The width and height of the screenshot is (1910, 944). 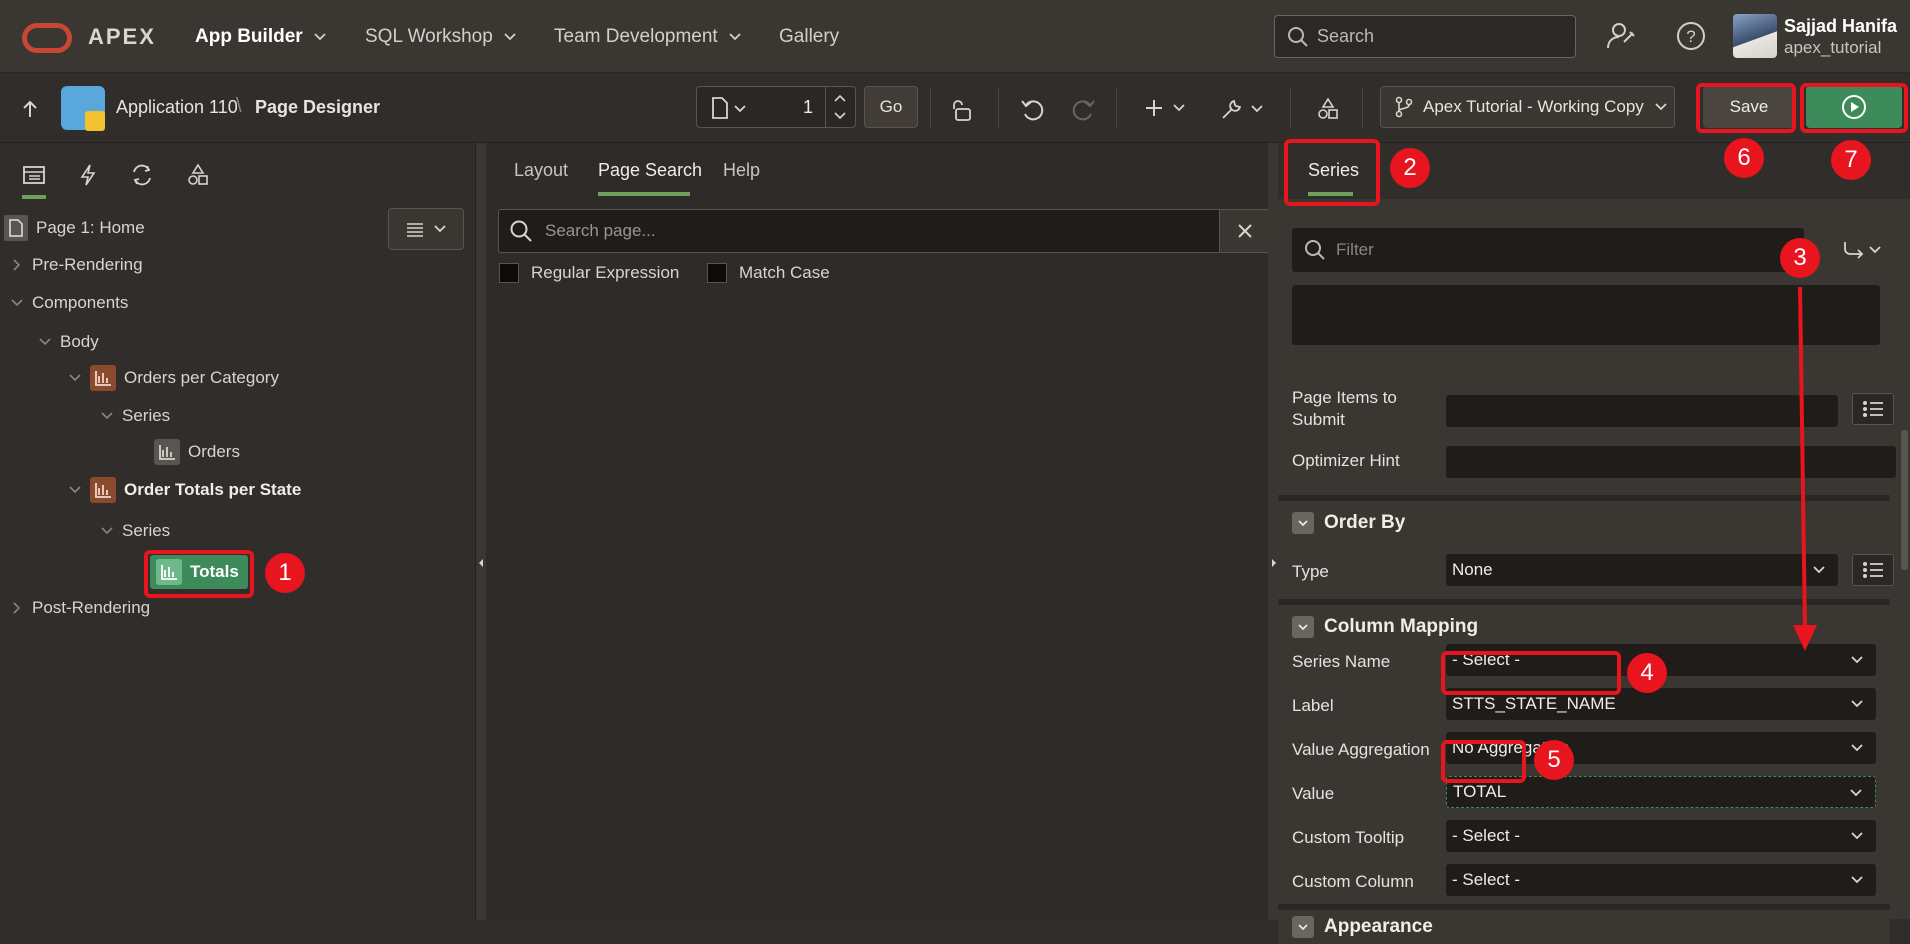 What do you see at coordinates (1486, 835) in the screenshot?
I see `custom-tooltip-value: - Select -` at bounding box center [1486, 835].